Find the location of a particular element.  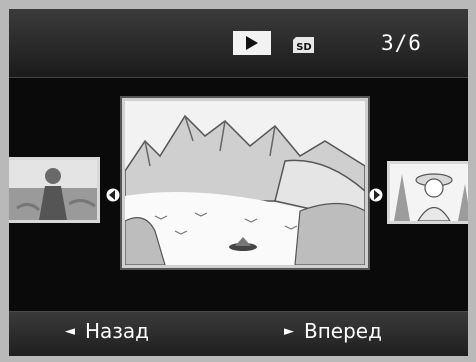

previous-photo-thumbnail is located at coordinates (54, 190).